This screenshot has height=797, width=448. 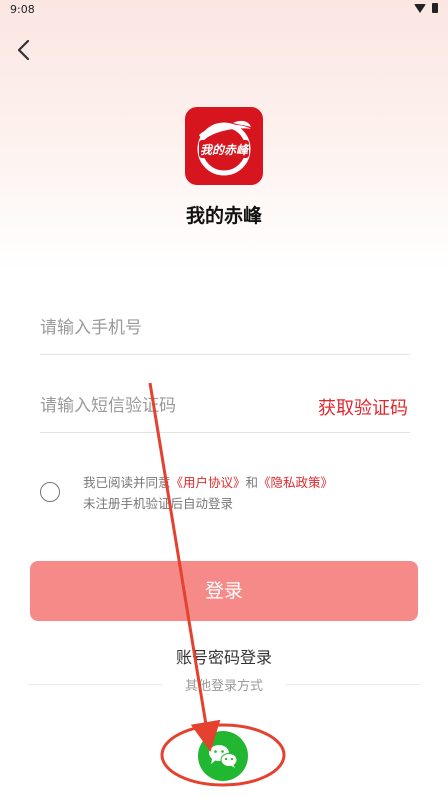 What do you see at coordinates (435, 8) in the screenshot?
I see `battery-icon` at bounding box center [435, 8].